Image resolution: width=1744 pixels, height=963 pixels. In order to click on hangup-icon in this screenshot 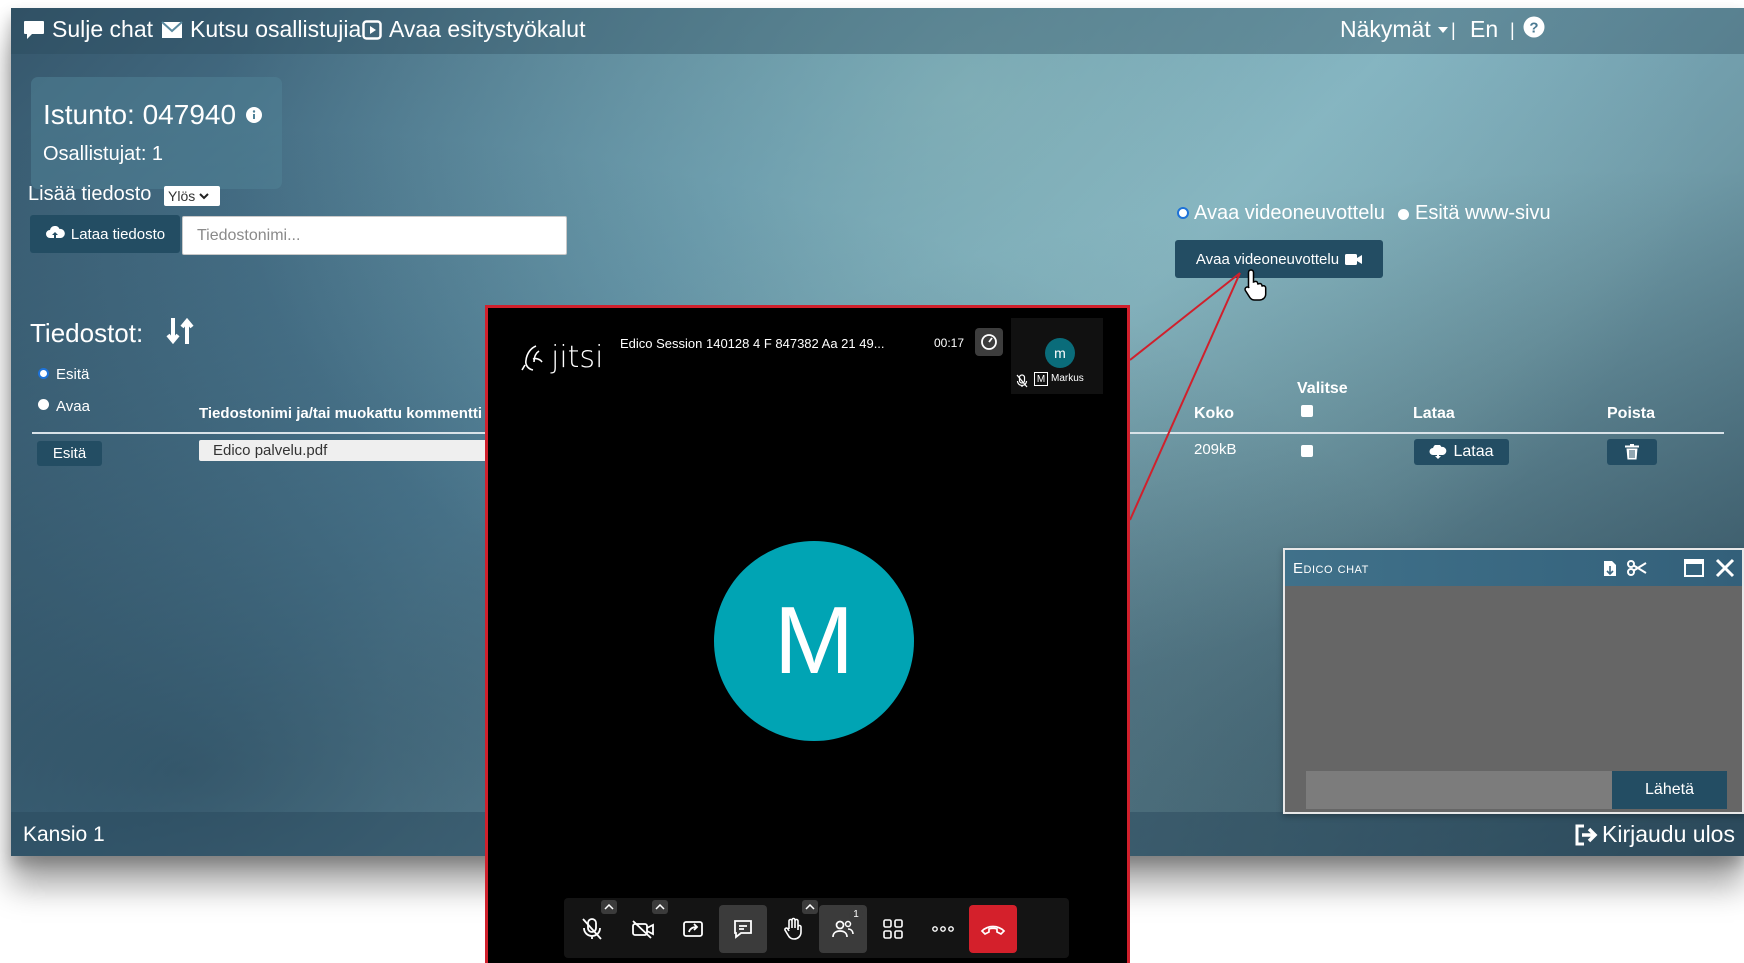, I will do `click(993, 930)`.